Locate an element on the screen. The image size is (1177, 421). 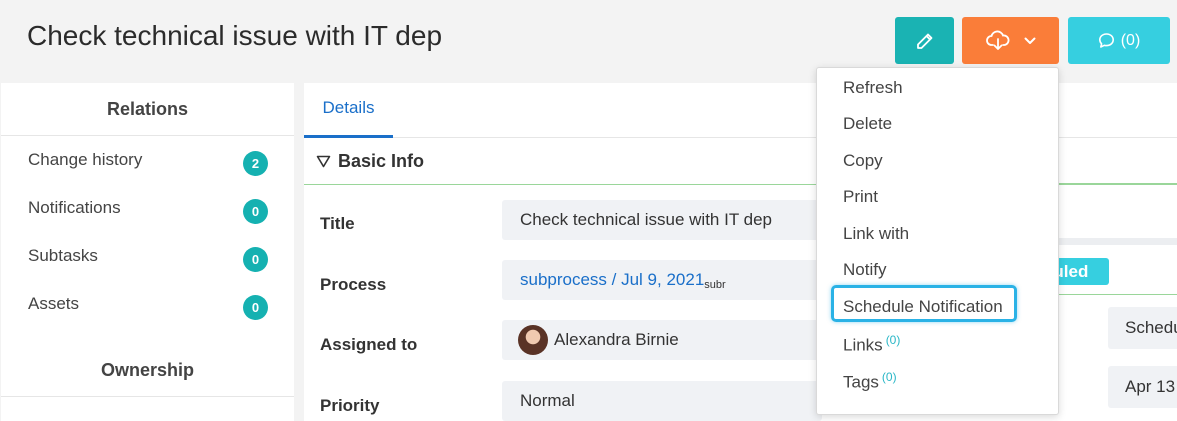
links-count: (0) is located at coordinates (893, 340).